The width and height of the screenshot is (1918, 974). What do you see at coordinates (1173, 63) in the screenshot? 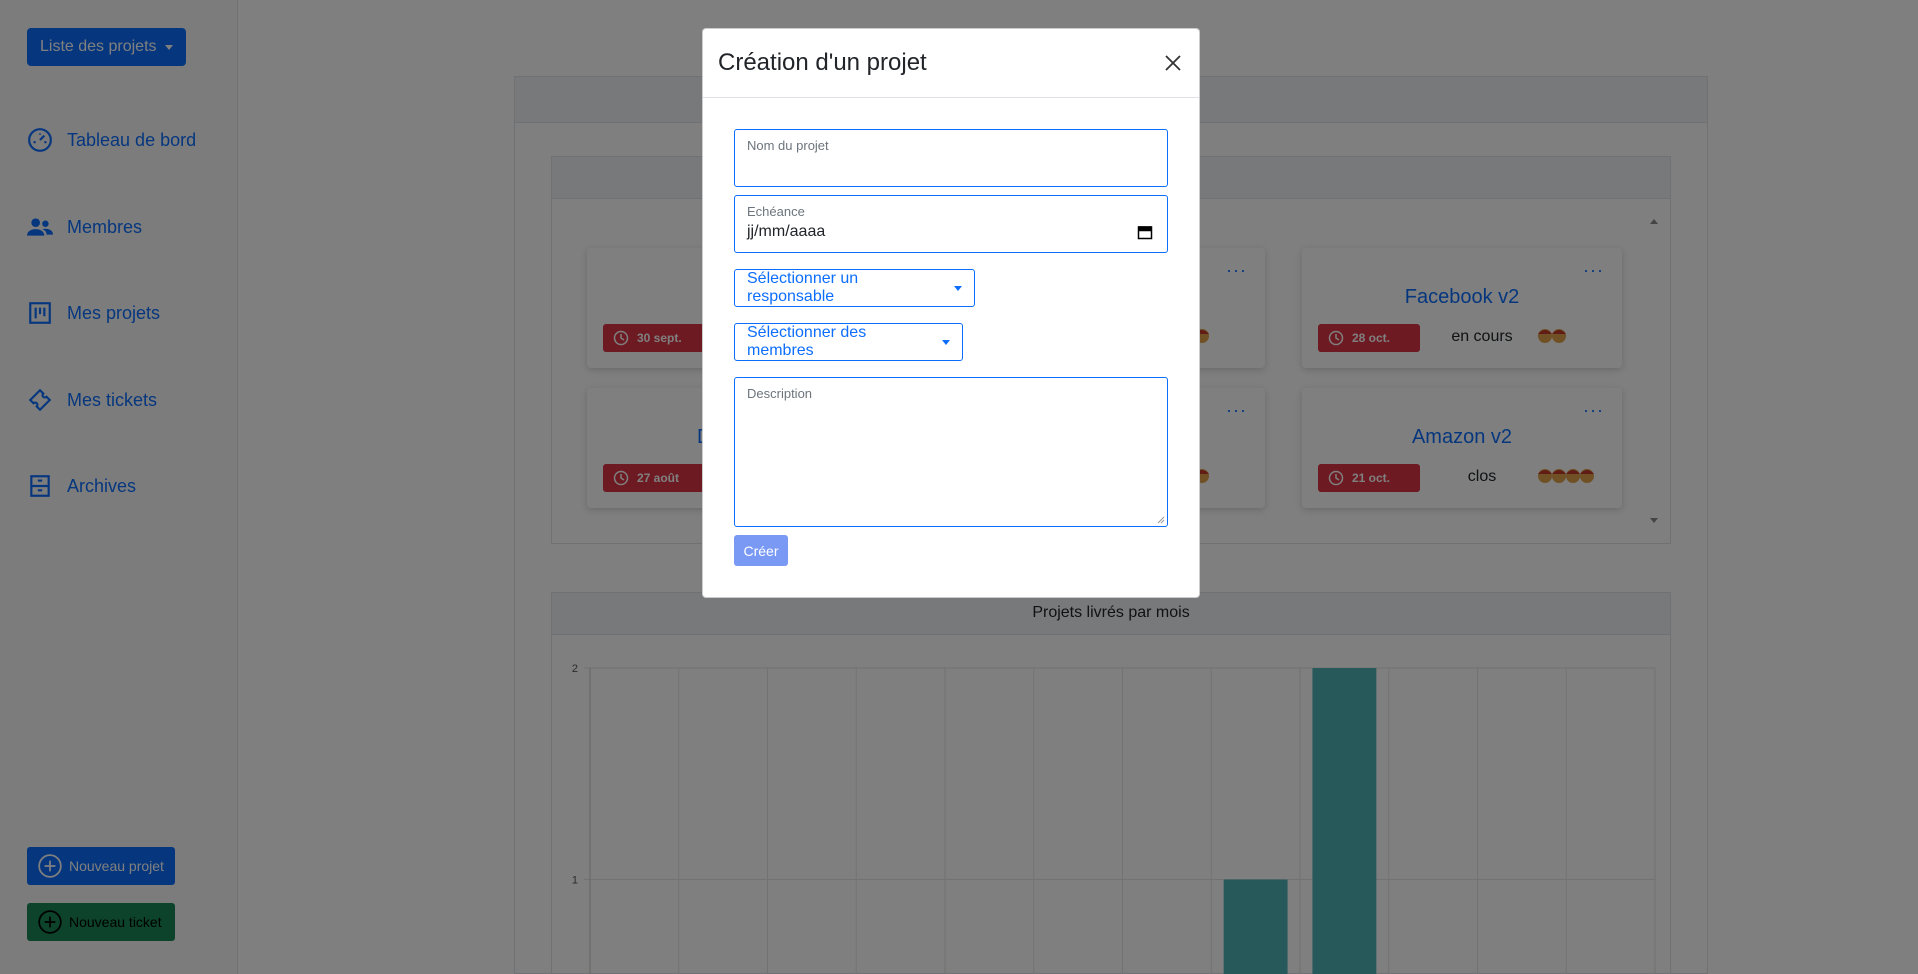
I see `close-icon` at bounding box center [1173, 63].